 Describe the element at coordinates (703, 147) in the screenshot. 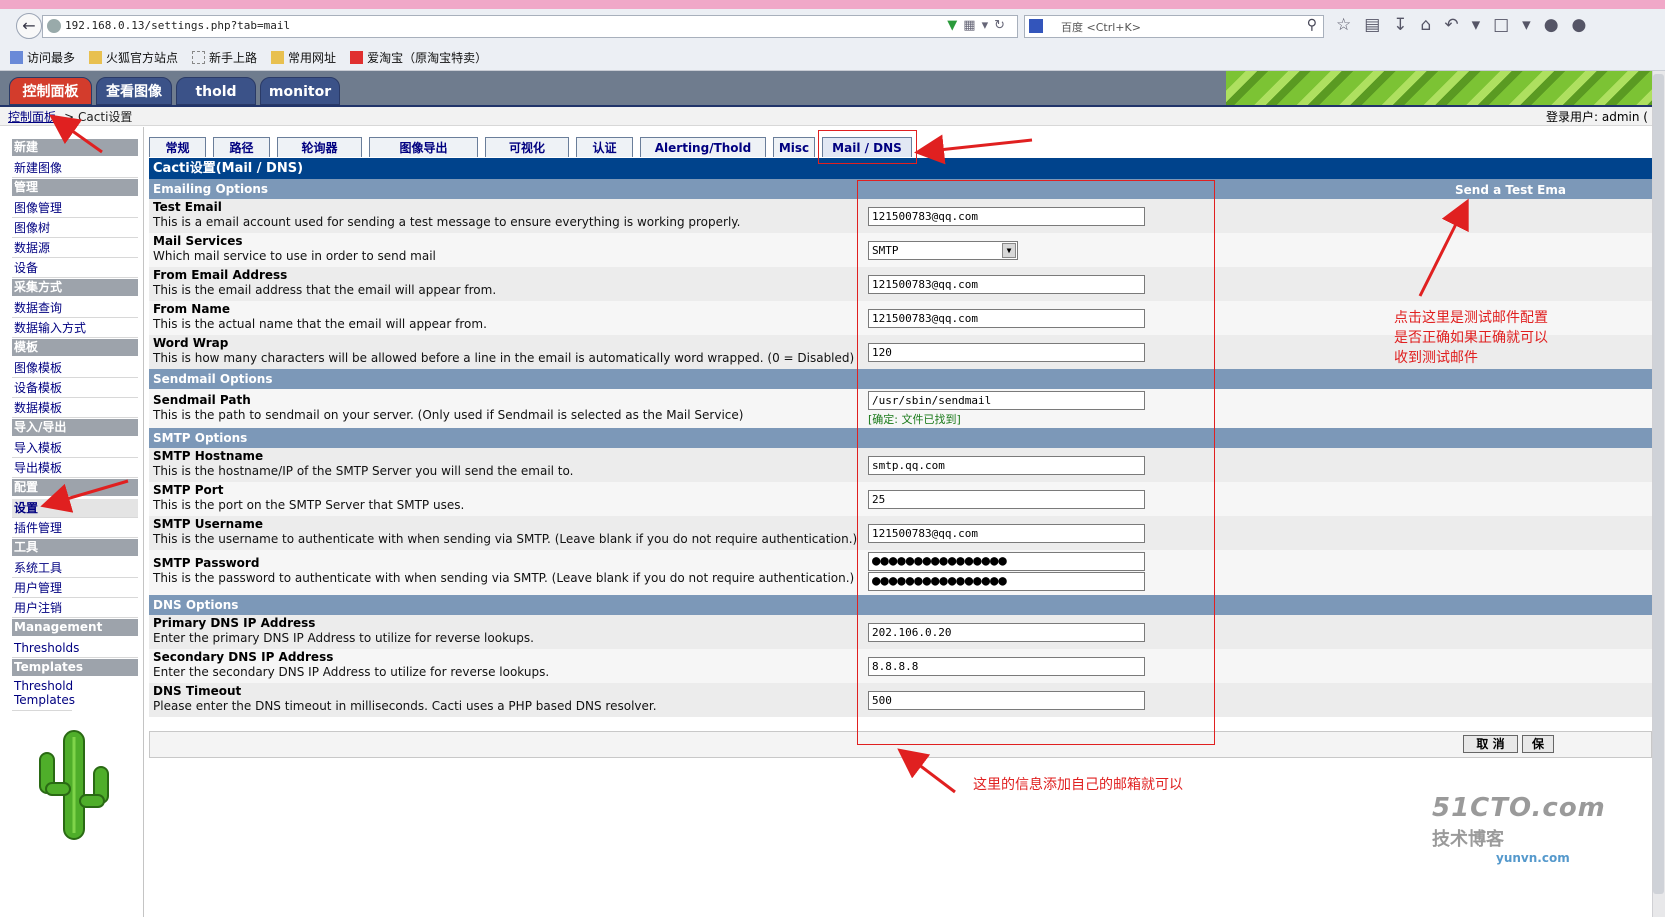

I see `tab-alerting-thold: Alerting/Thold` at that location.